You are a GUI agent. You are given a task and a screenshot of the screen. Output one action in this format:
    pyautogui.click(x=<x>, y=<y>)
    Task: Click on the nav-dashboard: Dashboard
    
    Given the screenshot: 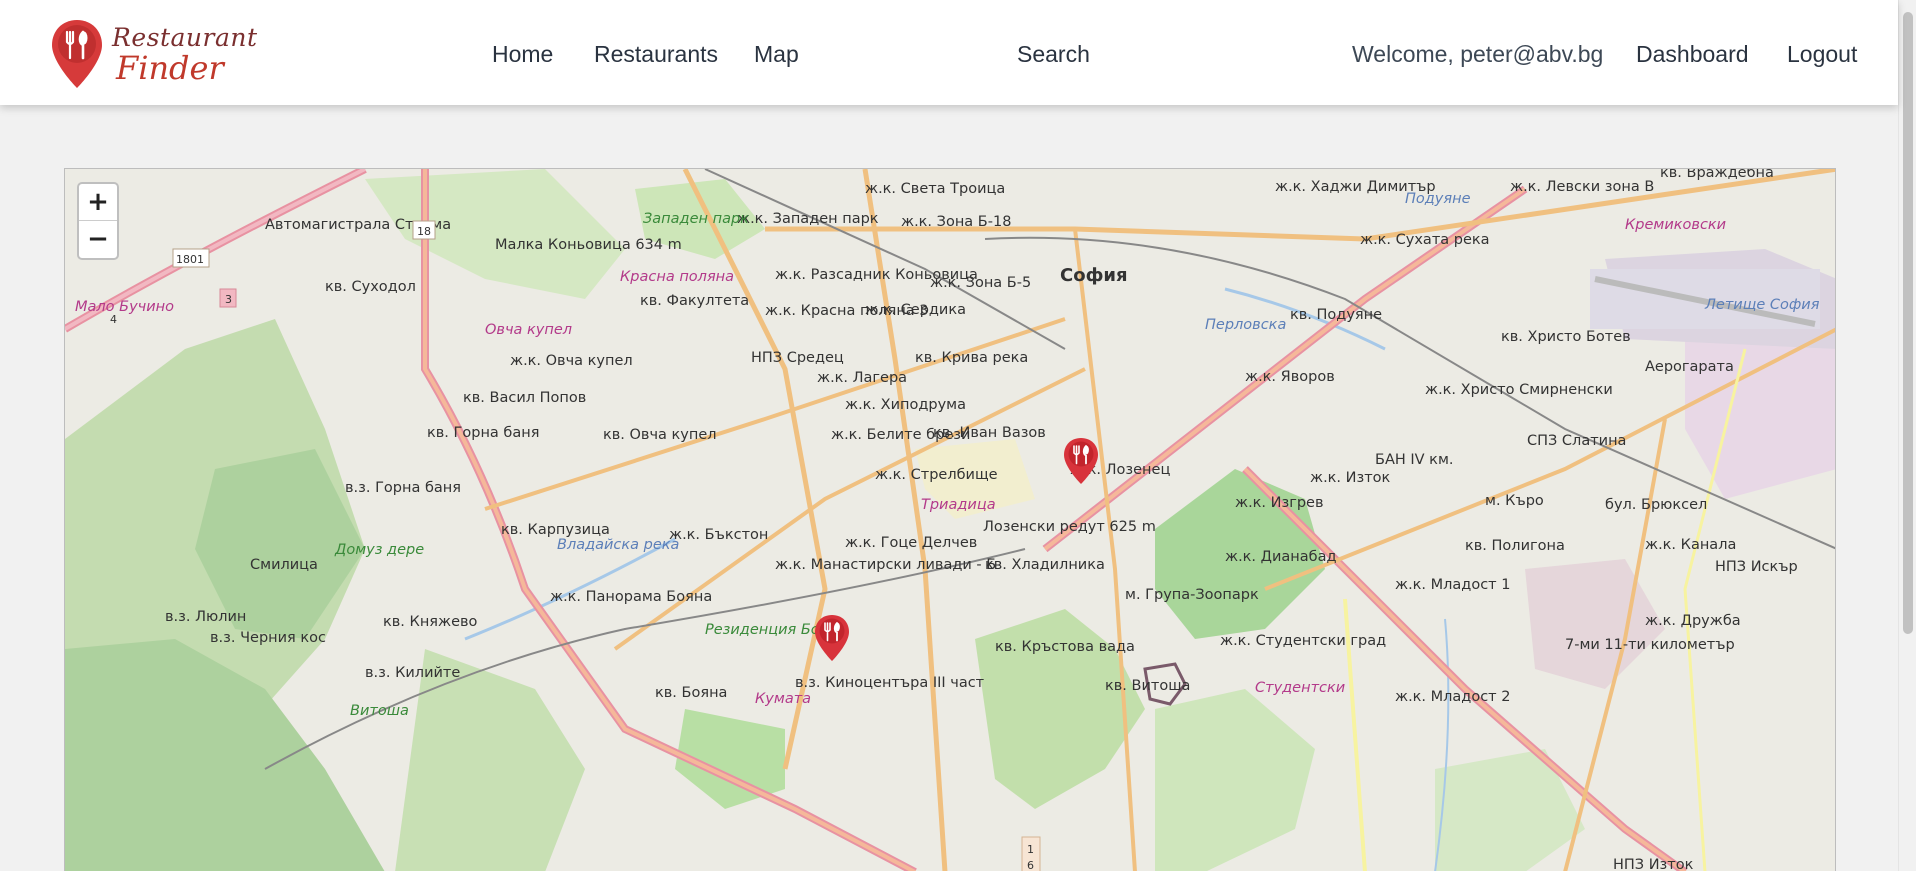 What is the action you would take?
    pyautogui.click(x=1692, y=54)
    